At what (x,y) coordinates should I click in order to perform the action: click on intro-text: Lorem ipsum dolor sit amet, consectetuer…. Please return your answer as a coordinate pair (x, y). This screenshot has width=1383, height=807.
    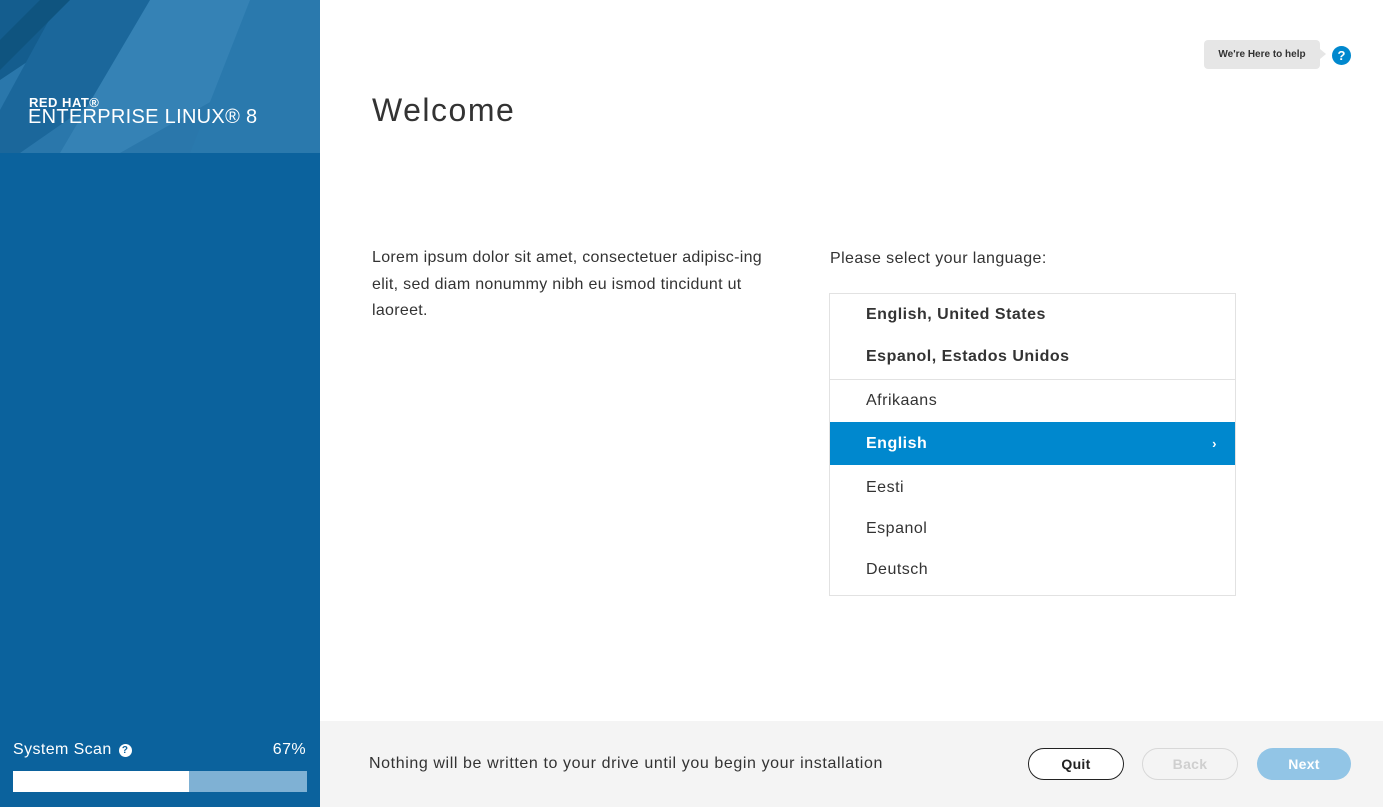
    Looking at the image, I should click on (567, 284).